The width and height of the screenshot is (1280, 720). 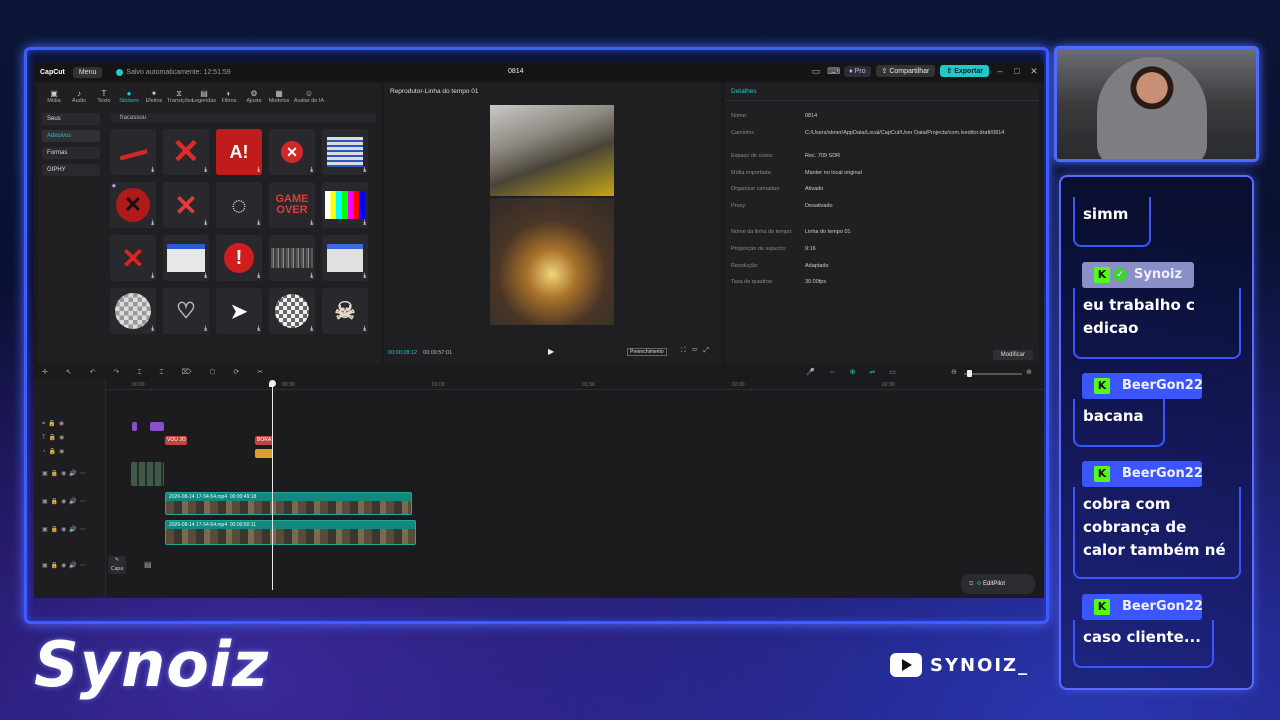 What do you see at coordinates (133, 205) in the screenshot?
I see `sticker-x-ball: ✕ ◆ ⤓` at bounding box center [133, 205].